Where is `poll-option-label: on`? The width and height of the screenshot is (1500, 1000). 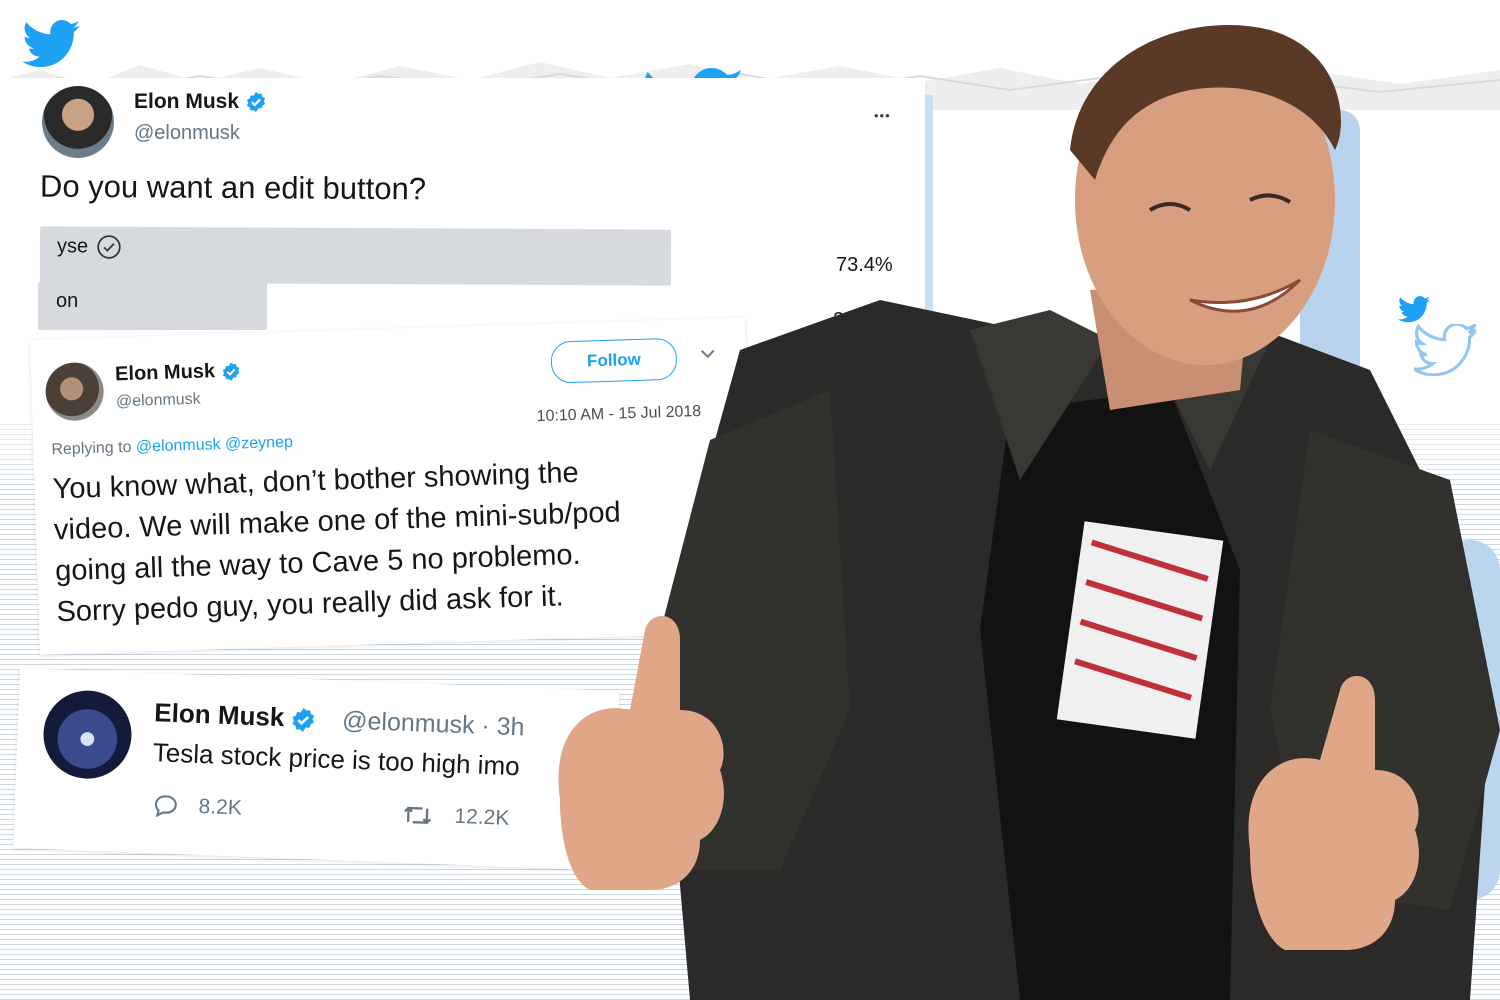
poll-option-label: on is located at coordinates (67, 301).